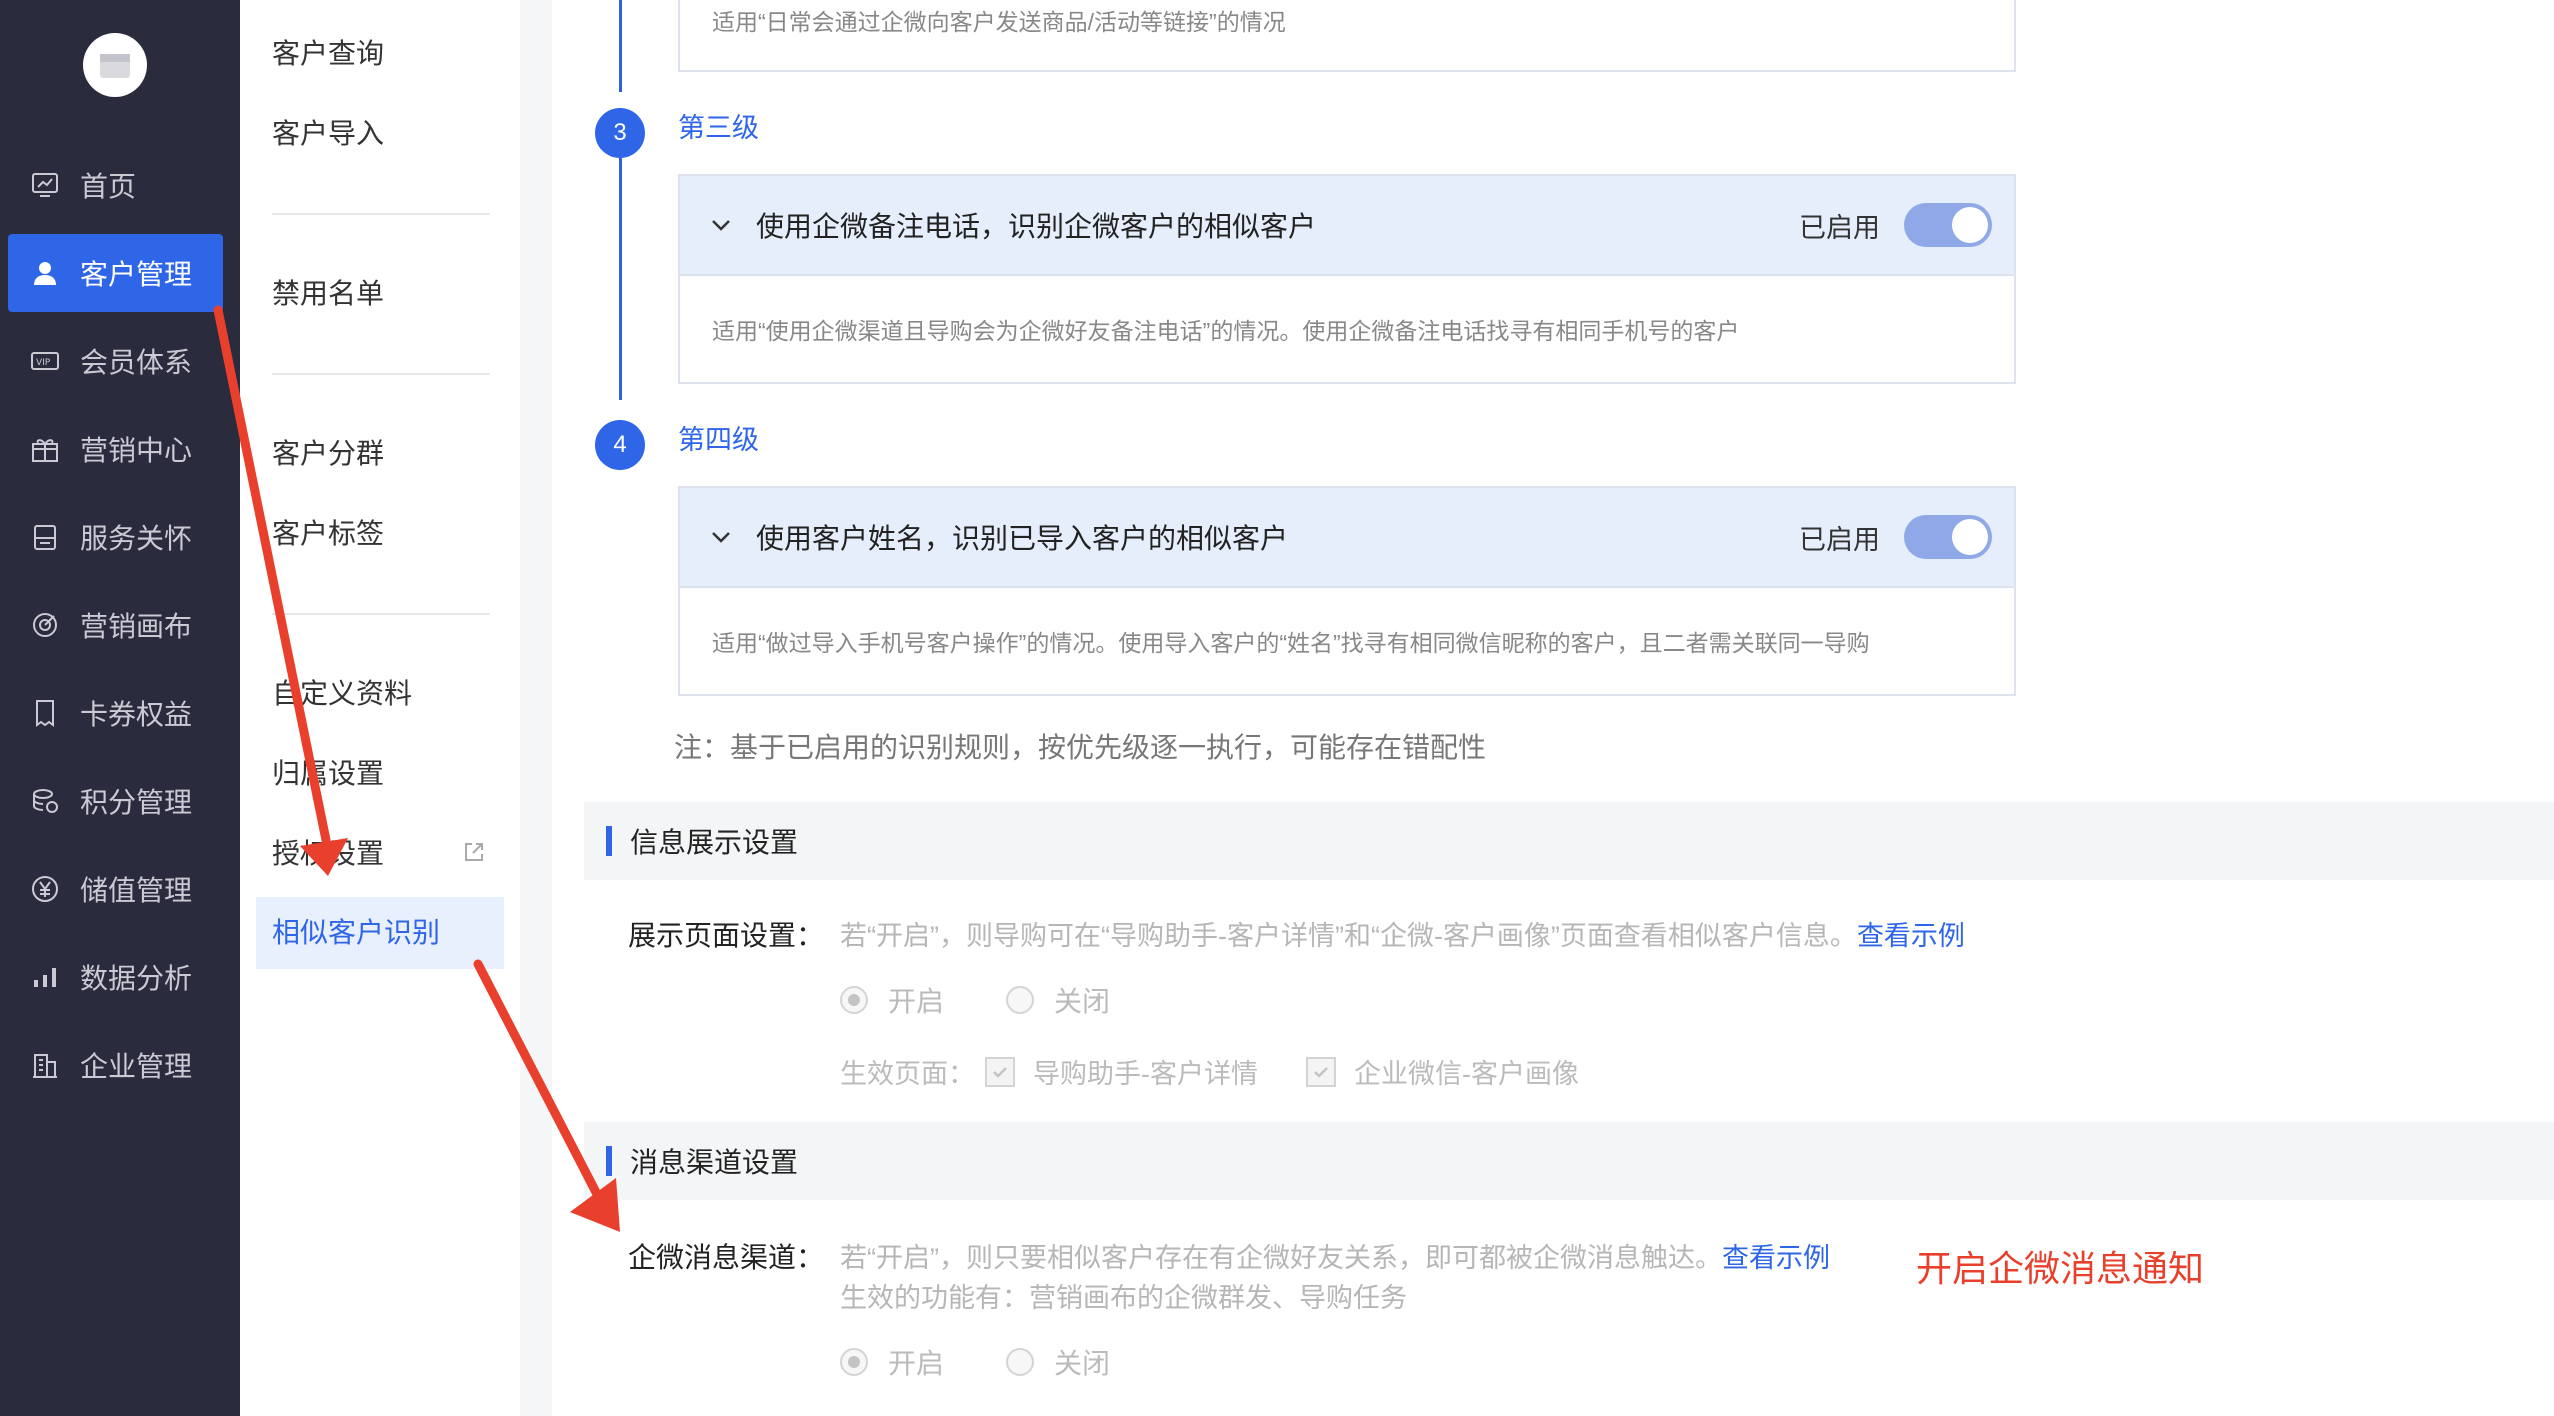  I want to click on building-icon, so click(45, 1065).